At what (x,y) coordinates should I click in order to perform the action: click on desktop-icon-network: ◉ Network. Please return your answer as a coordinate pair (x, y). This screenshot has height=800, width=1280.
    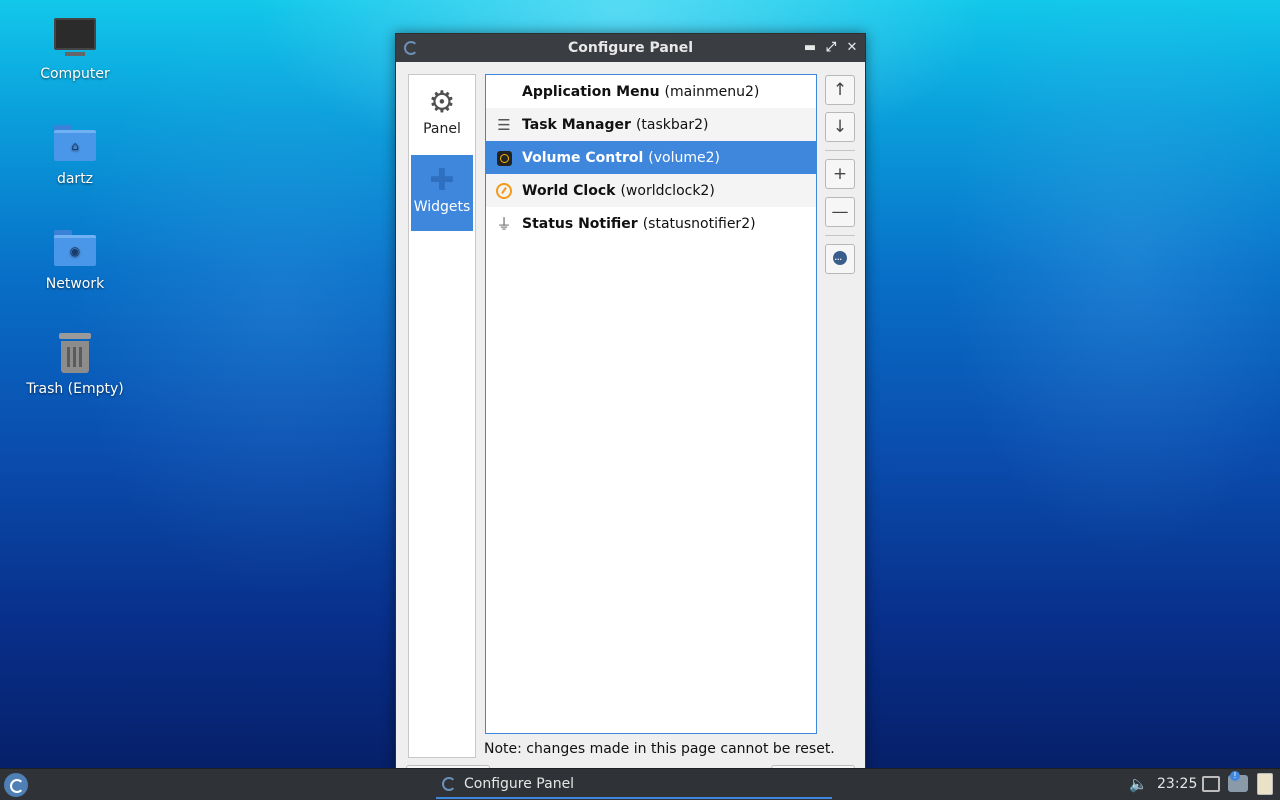
    Looking at the image, I should click on (75, 259).